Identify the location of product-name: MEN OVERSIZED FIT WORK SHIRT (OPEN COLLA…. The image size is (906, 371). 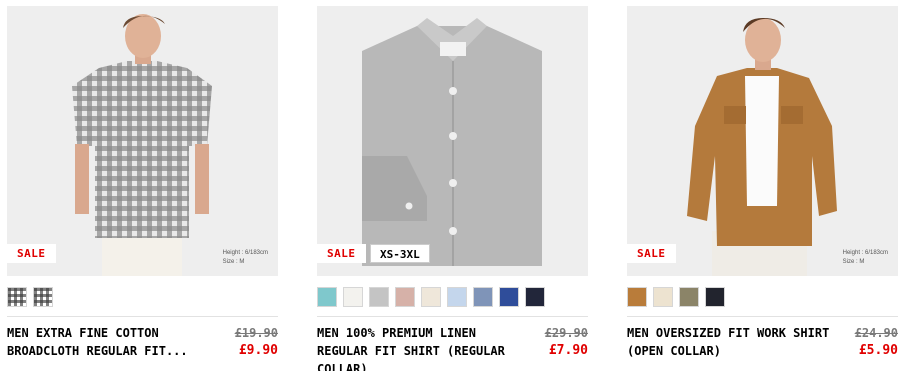
(729, 342).